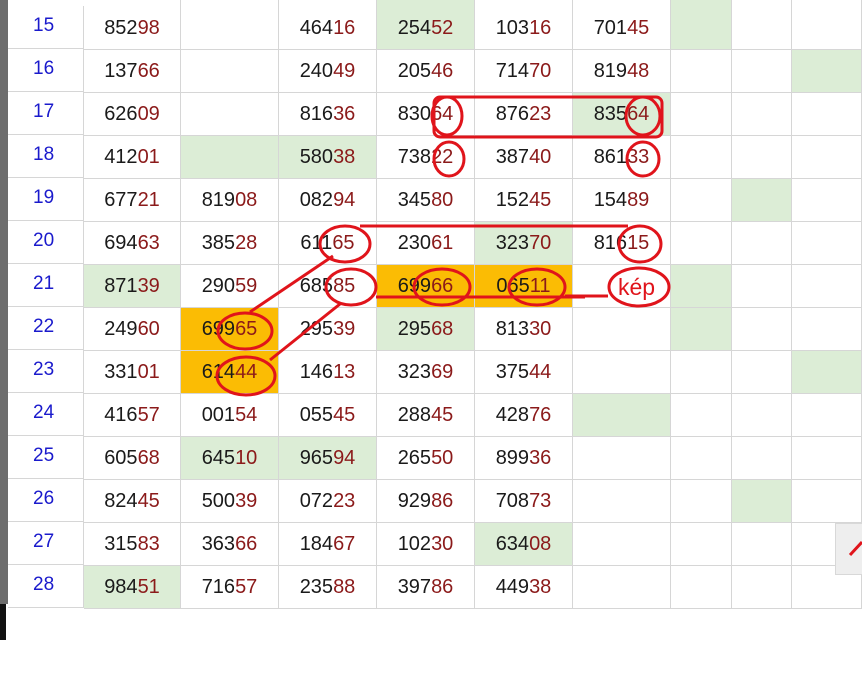  Describe the element at coordinates (524, 372) in the screenshot. I see `table-cell: 37544` at that location.